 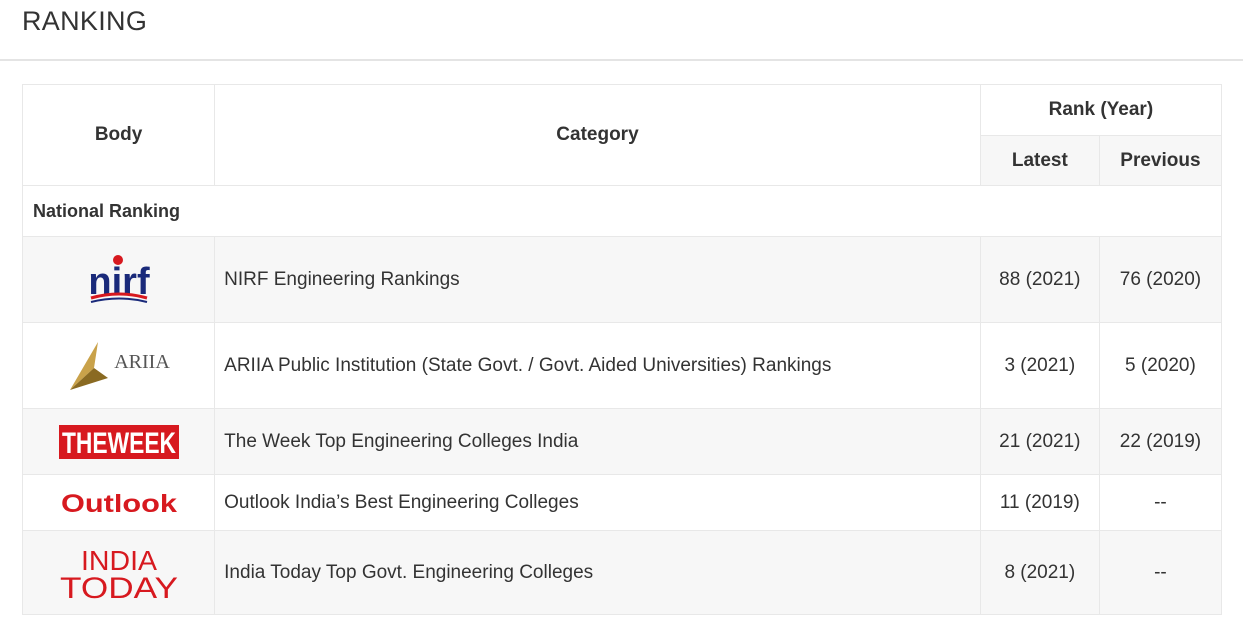 I want to click on header-latest: Latest, so click(x=1039, y=160).